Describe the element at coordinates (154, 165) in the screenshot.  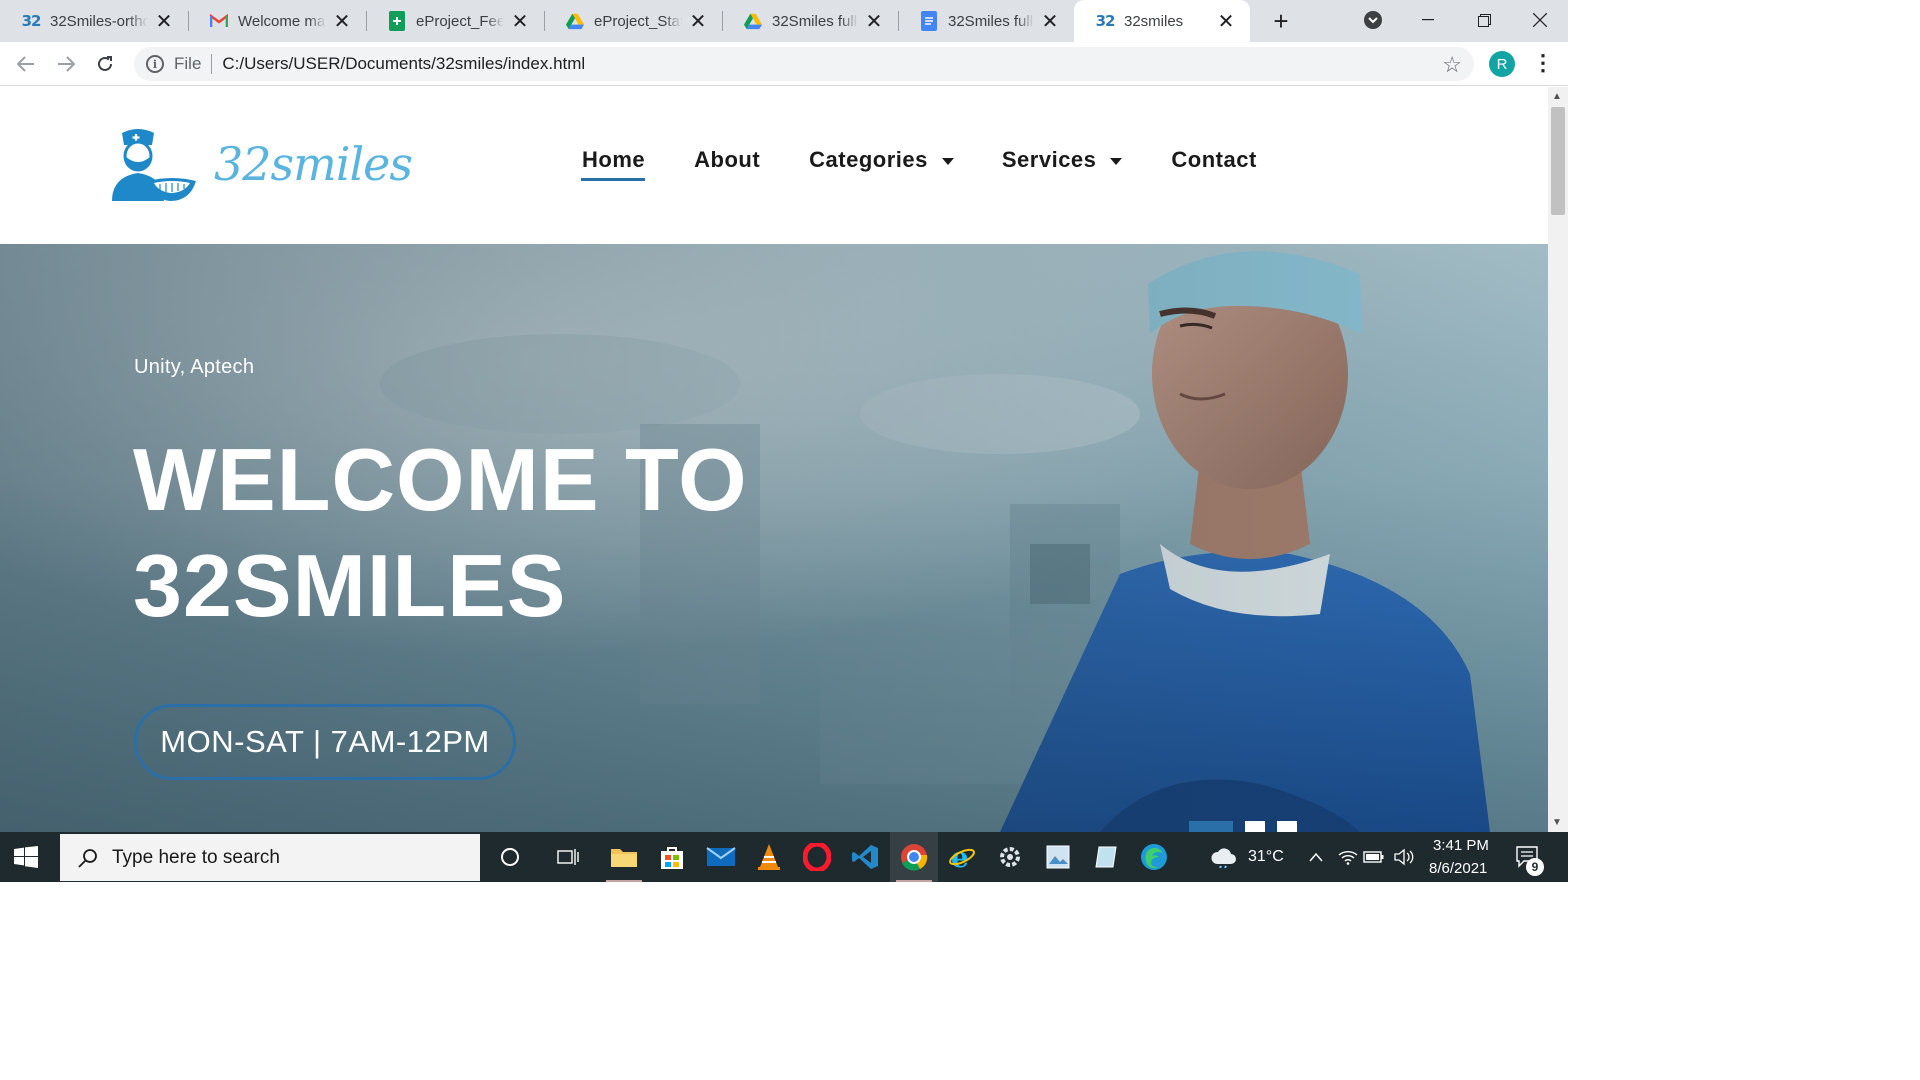
I see `dentist-logo-icon` at that location.